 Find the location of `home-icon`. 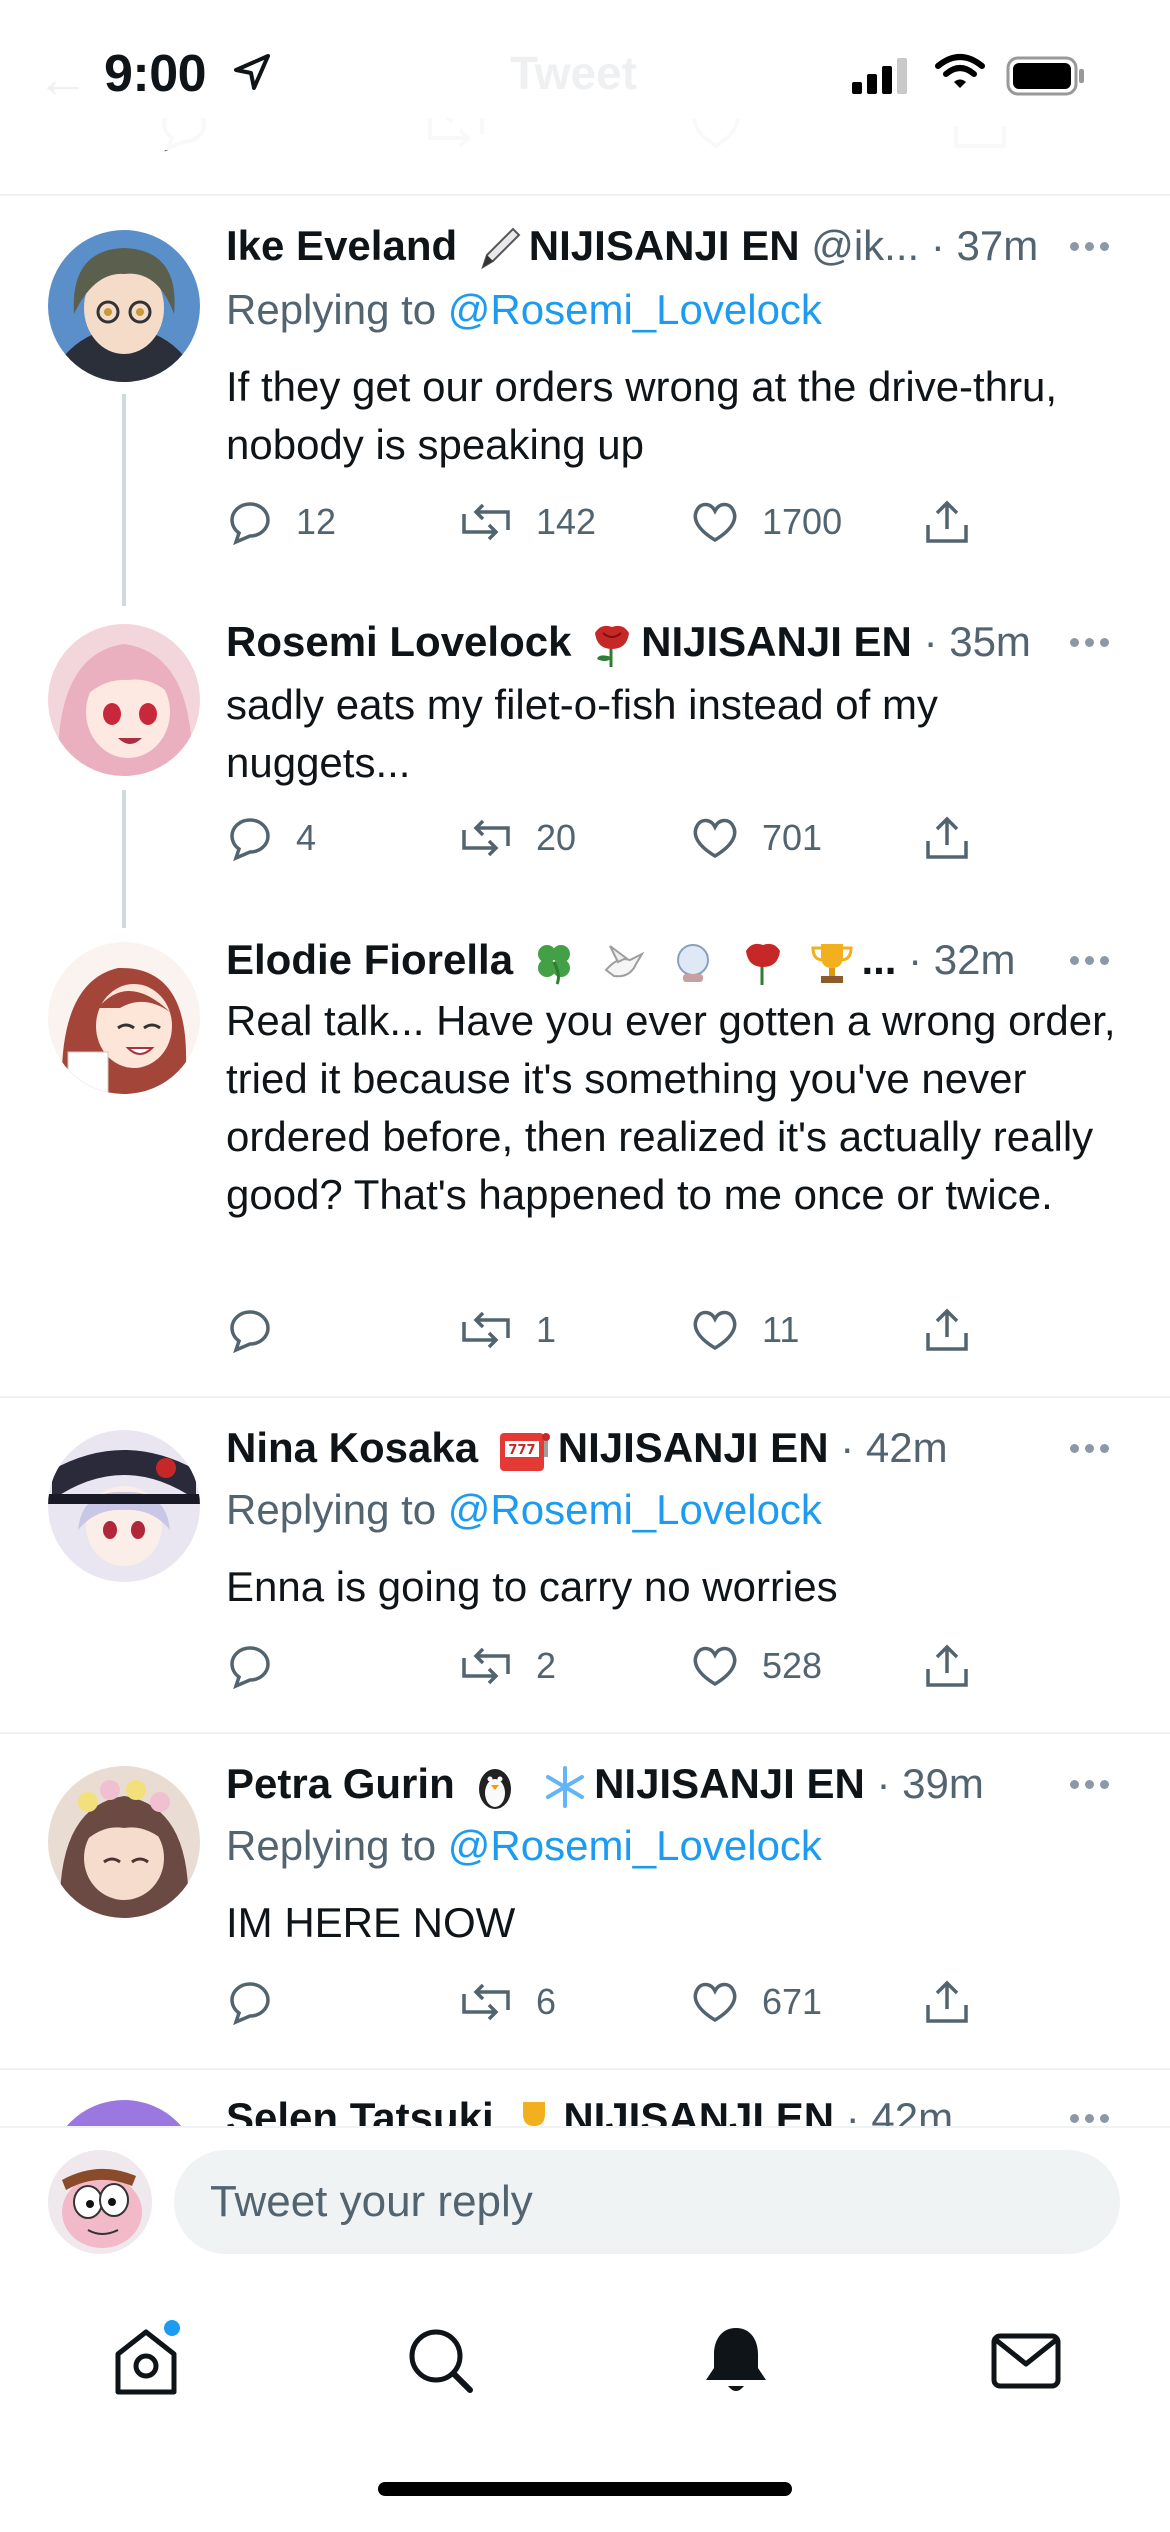

home-icon is located at coordinates (146, 2360).